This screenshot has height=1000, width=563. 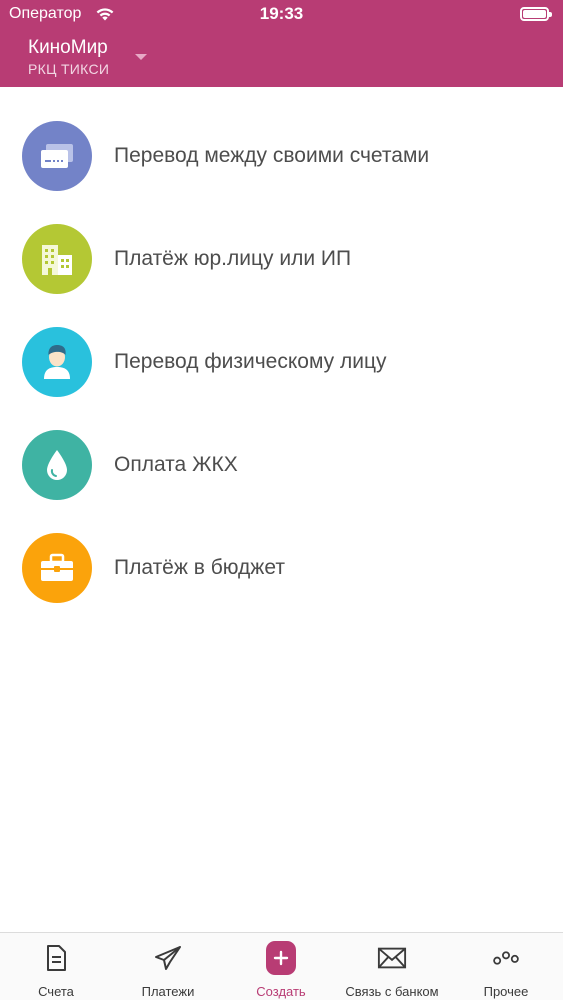 I want to click on action-transfer-own-accounts: Перевод между своими счетами, so click(x=281, y=155).